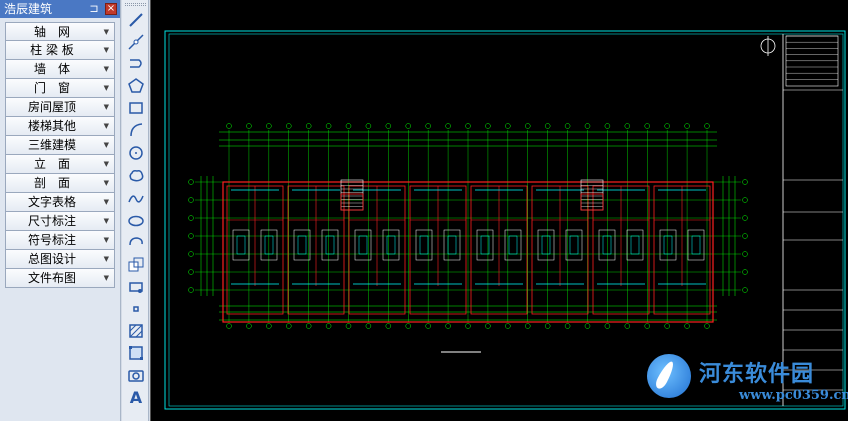  I want to click on polyline-tool, so click(136, 64).